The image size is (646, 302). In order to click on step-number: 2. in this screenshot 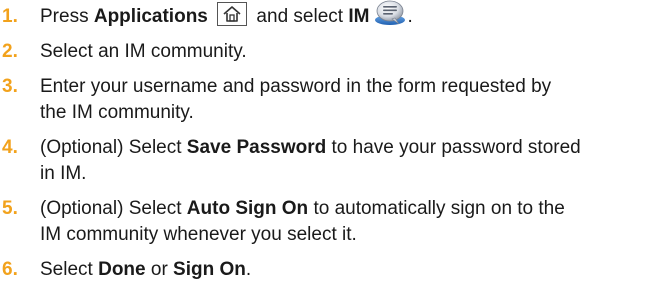, I will do `click(10, 51)`.